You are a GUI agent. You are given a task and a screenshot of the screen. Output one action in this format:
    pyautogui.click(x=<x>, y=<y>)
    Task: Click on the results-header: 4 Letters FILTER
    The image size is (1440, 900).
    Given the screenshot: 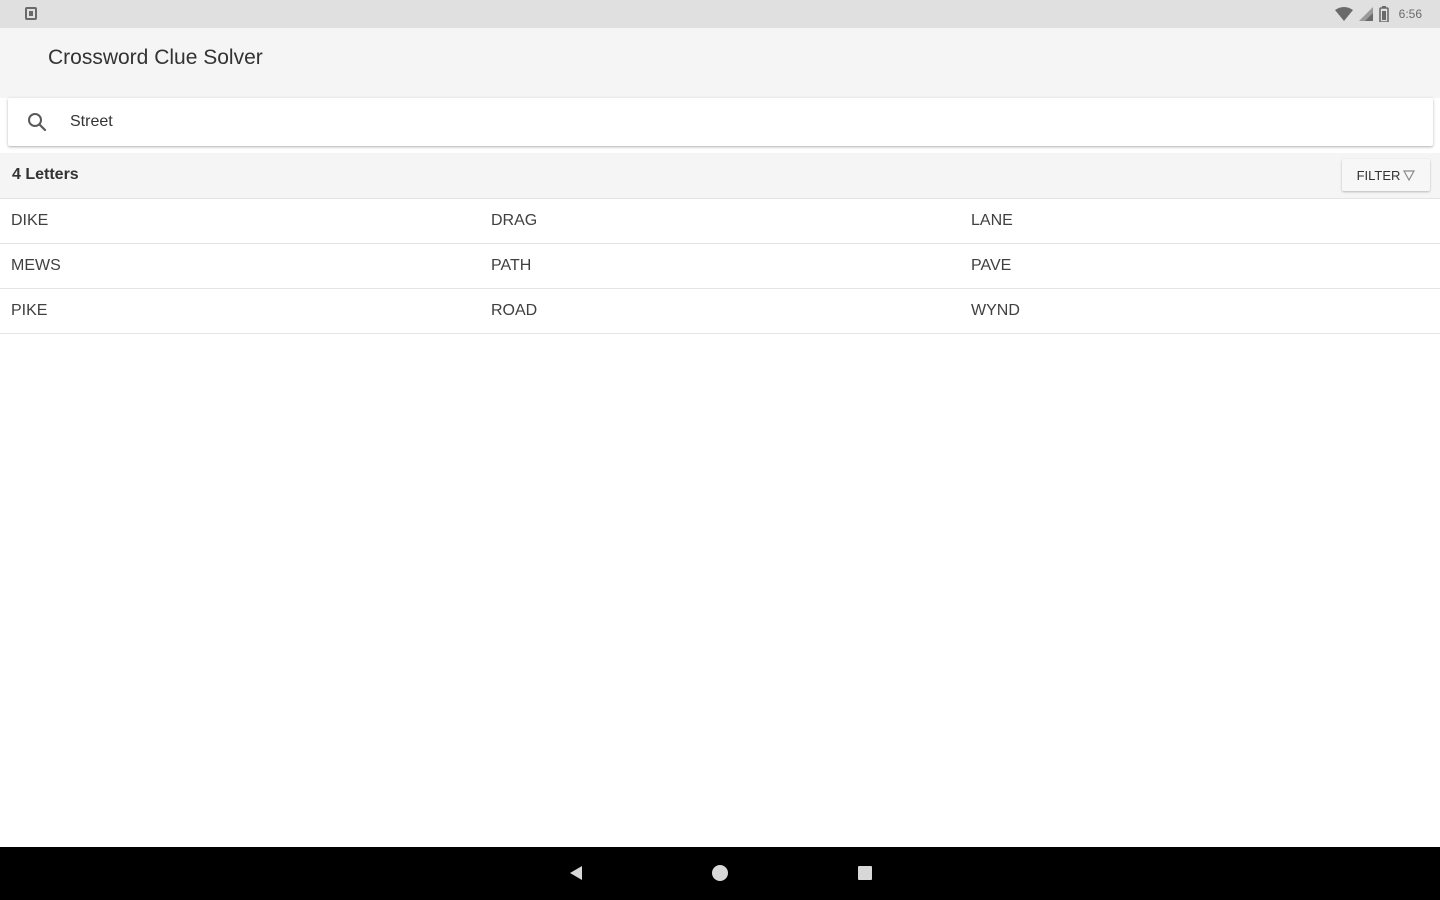 What is the action you would take?
    pyautogui.click(x=720, y=176)
    